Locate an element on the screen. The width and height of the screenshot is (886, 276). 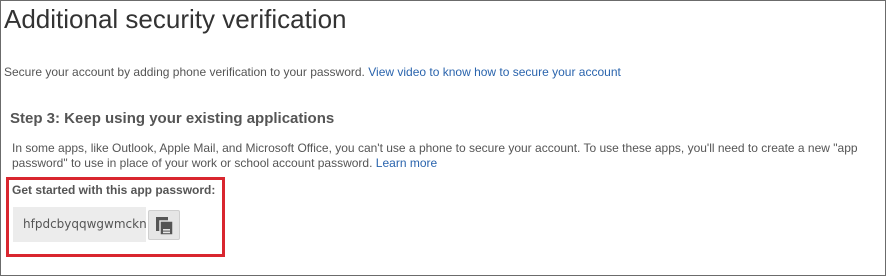
app-password-field: hfpdcbyqqwgwmckn is located at coordinates (79, 224).